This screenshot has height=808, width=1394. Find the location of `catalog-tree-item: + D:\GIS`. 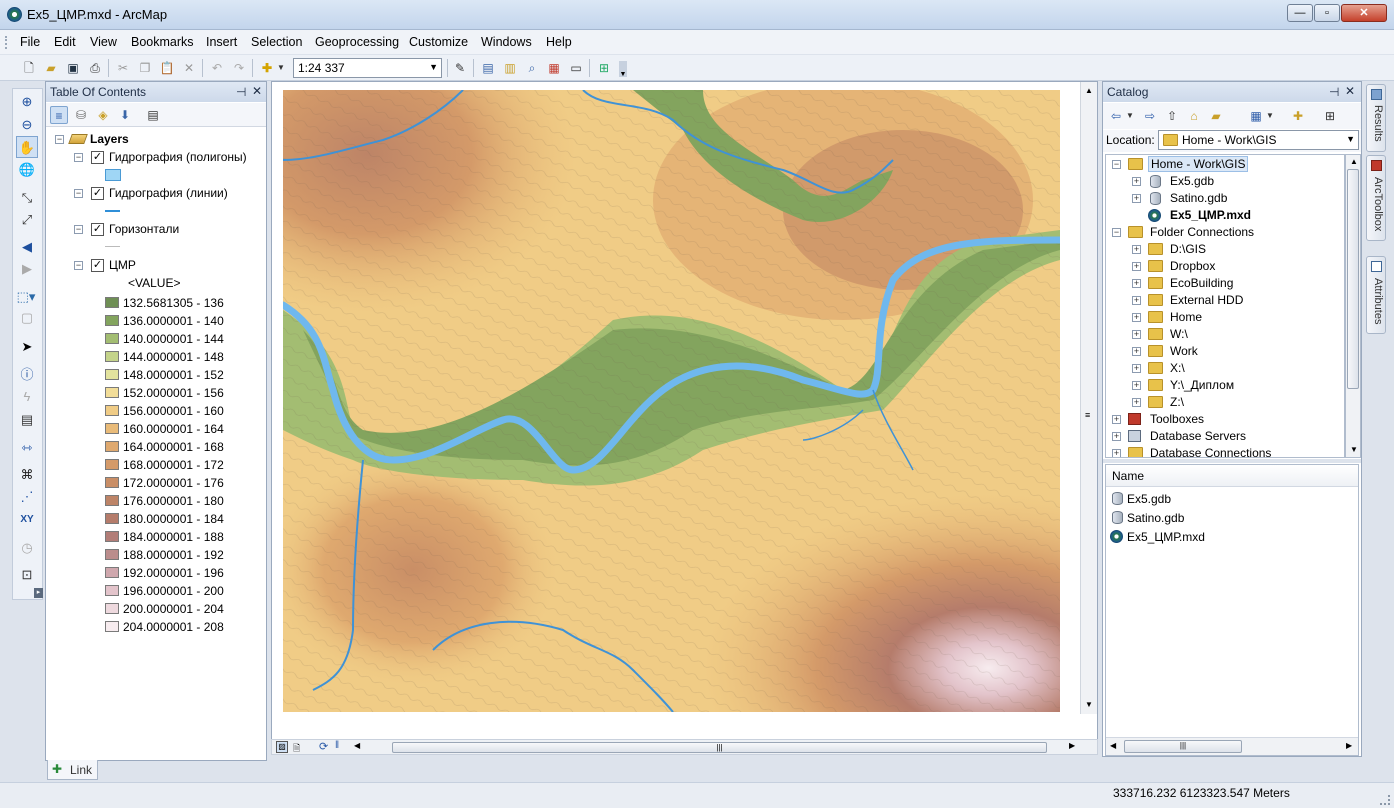

catalog-tree-item: + D:\GIS is located at coordinates (1225, 250).